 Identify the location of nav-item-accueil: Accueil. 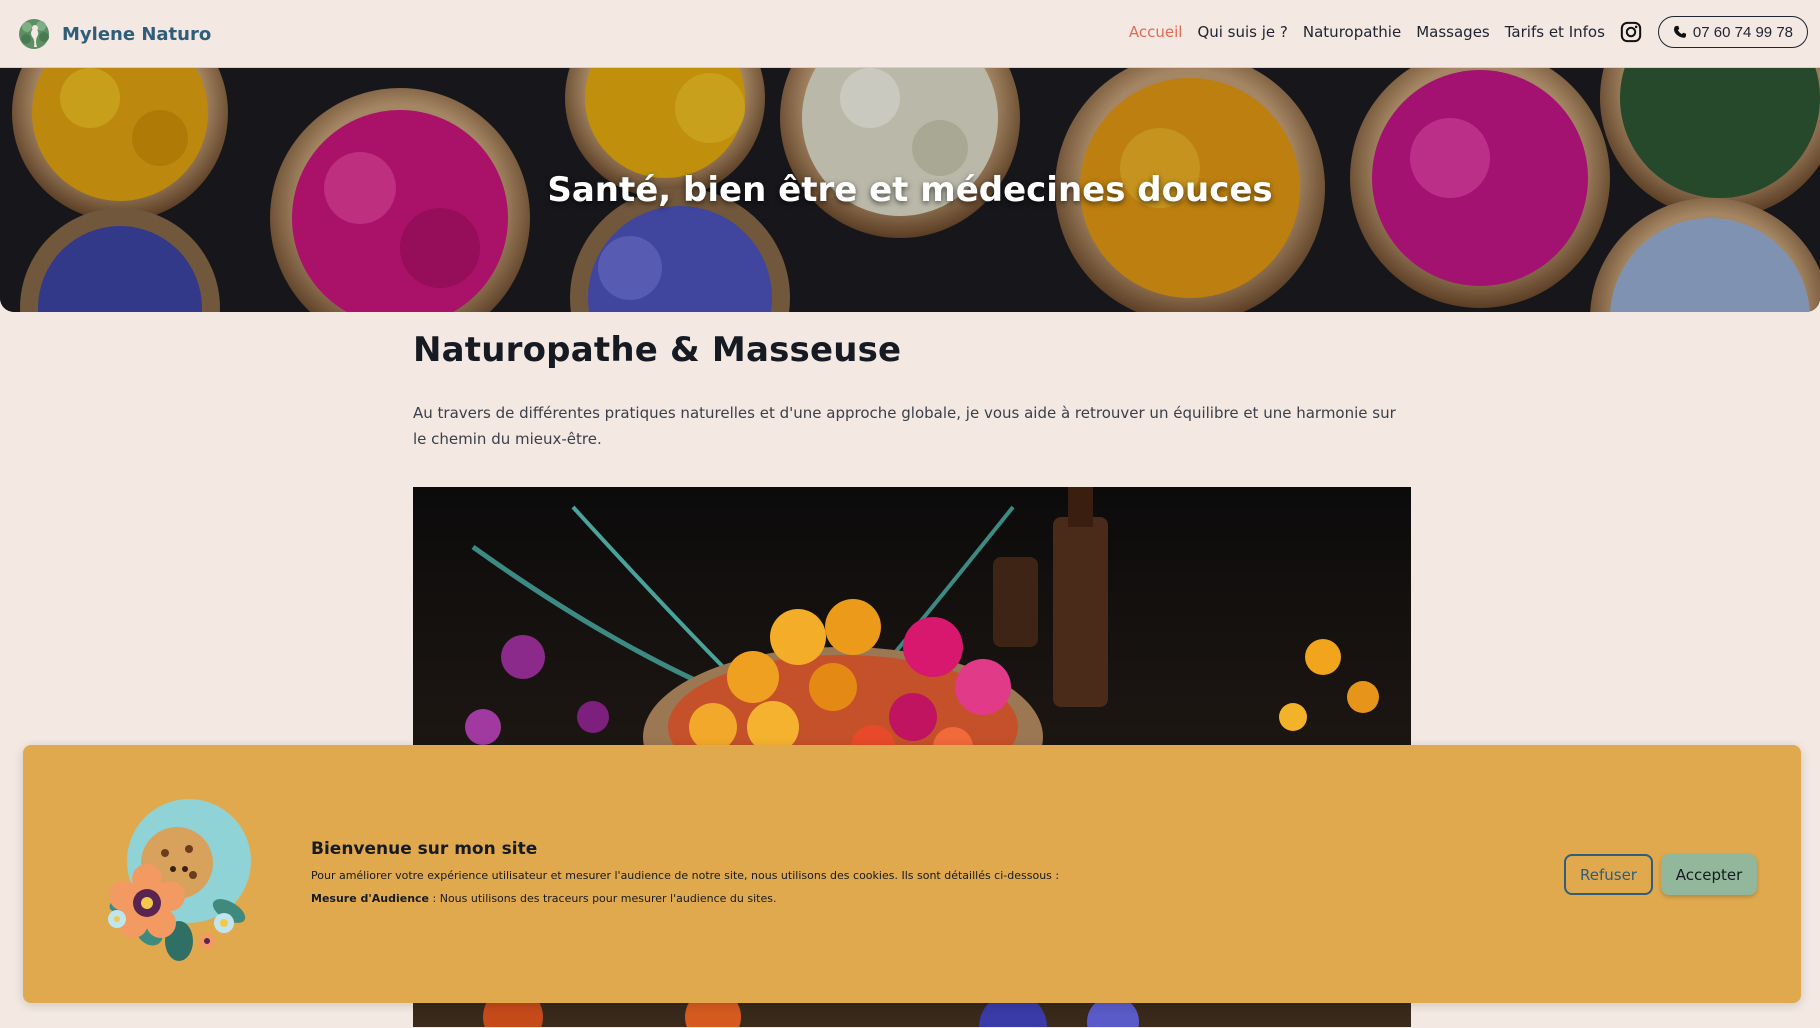
(1156, 32).